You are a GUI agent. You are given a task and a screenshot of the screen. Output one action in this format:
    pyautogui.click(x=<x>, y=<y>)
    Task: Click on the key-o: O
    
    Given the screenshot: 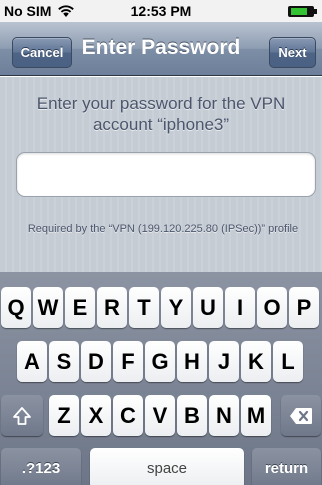 What is the action you would take?
    pyautogui.click(x=272, y=307)
    